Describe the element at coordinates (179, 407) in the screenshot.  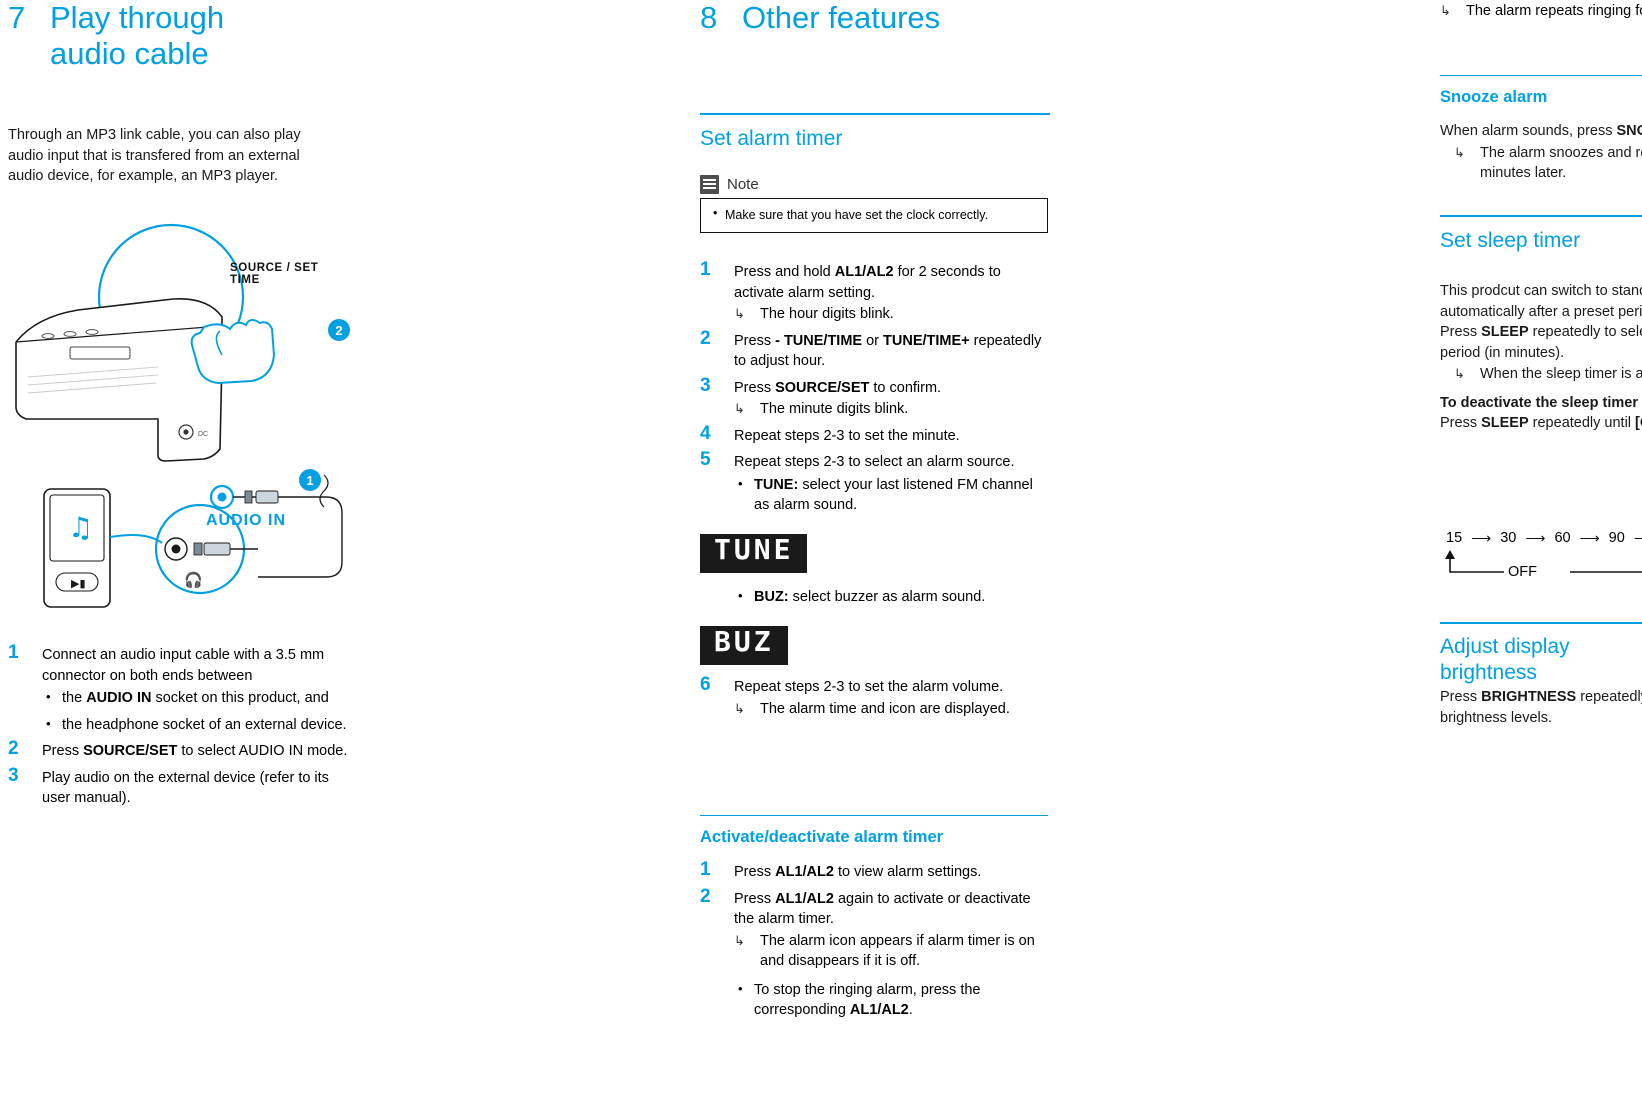
I see `audio-cable-illustration: DC ♫ ▶▮ 🎧 SOURCE / SET TIME AUDIO IN 2 1` at that location.